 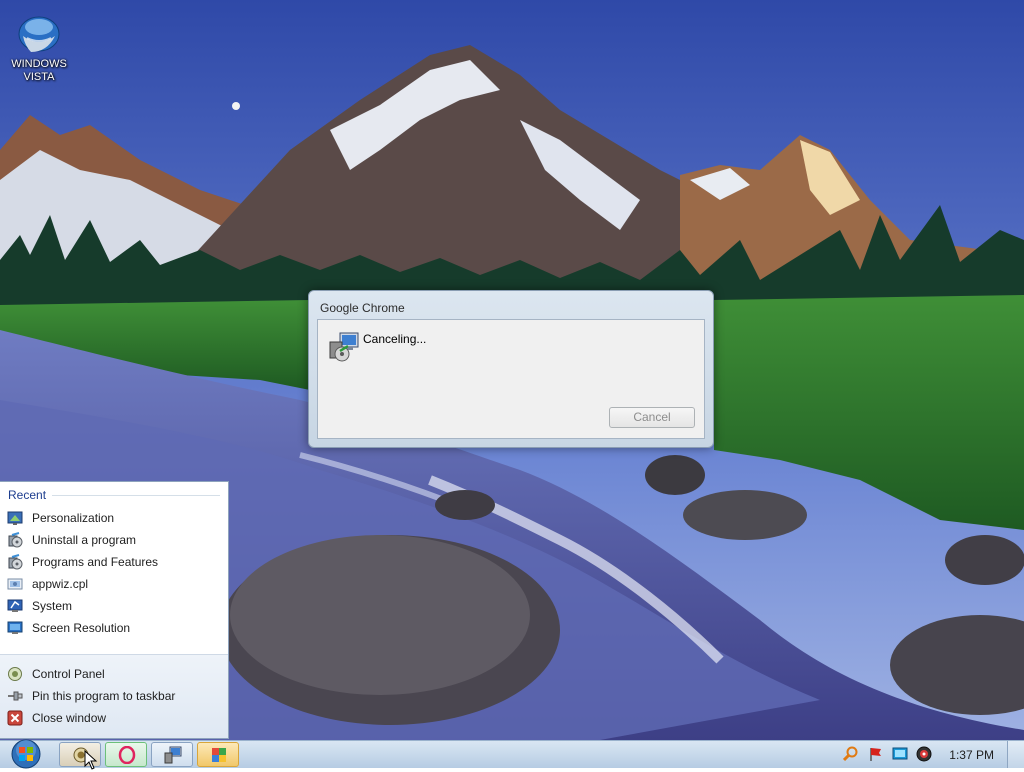 What do you see at coordinates (652, 417) in the screenshot?
I see `cancel-button: Cancel` at bounding box center [652, 417].